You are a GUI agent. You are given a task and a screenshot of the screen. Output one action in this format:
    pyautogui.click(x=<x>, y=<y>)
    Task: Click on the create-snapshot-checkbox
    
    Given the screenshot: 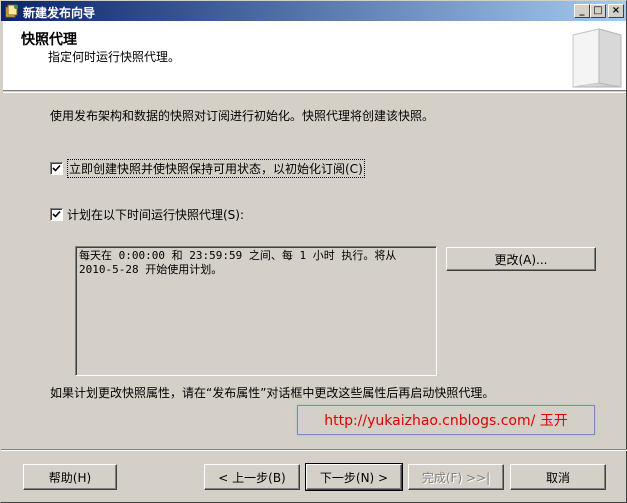 What is the action you would take?
    pyautogui.click(x=56, y=168)
    